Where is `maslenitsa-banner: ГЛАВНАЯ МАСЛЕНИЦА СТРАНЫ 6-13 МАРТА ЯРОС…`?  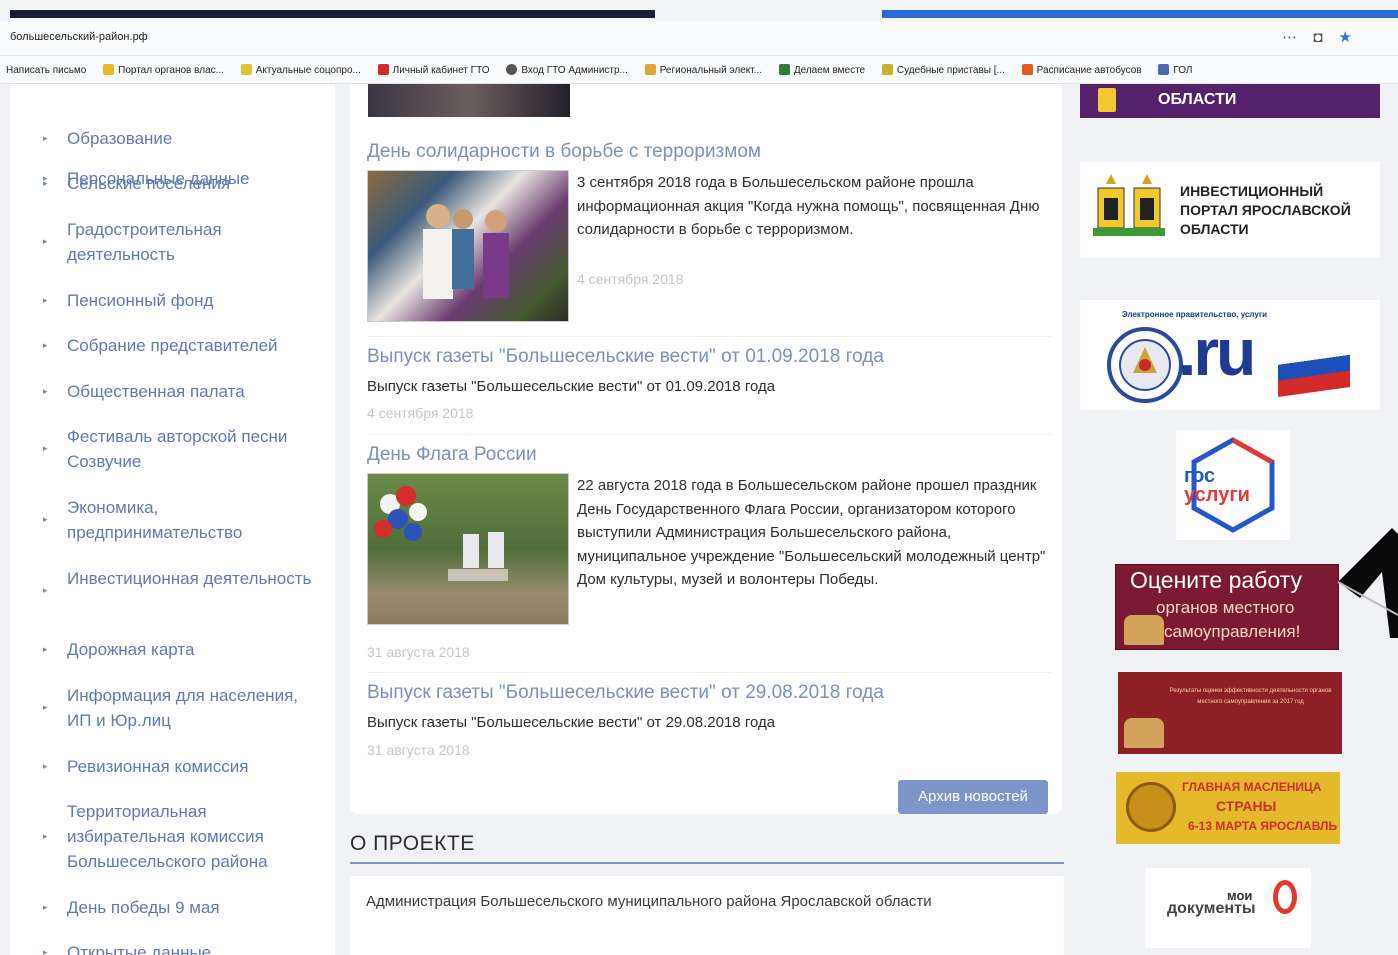
maslenitsa-banner: ГЛАВНАЯ МАСЛЕНИЦА СТРАНЫ 6-13 МАРТА ЯРОС… is located at coordinates (1228, 808).